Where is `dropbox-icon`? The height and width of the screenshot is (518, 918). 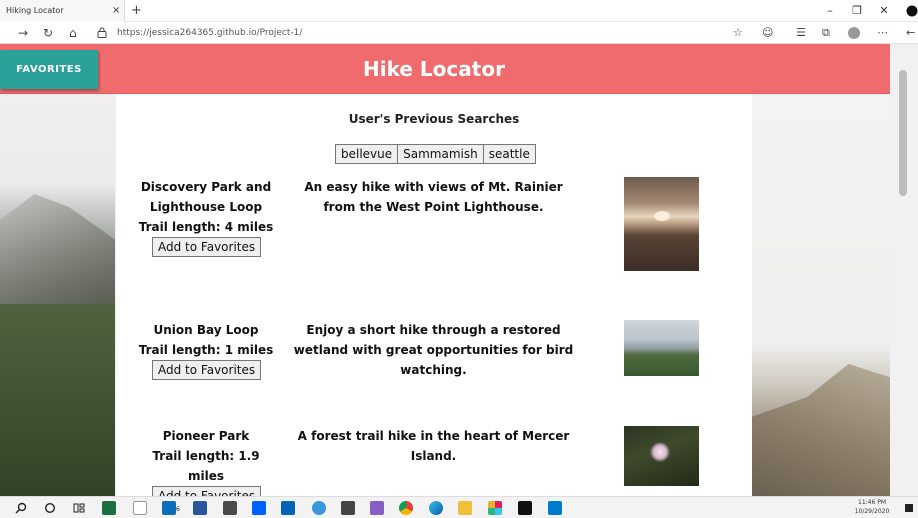
dropbox-icon is located at coordinates (259, 508).